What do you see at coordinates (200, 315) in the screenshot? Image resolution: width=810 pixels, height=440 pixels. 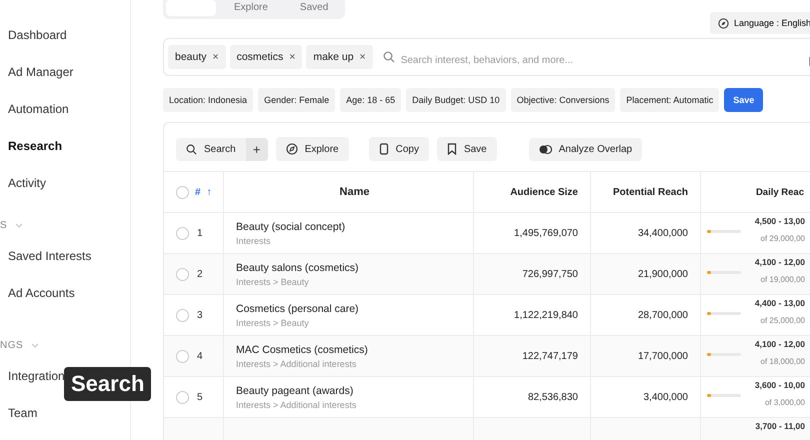 I see `row-number: 3` at bounding box center [200, 315].